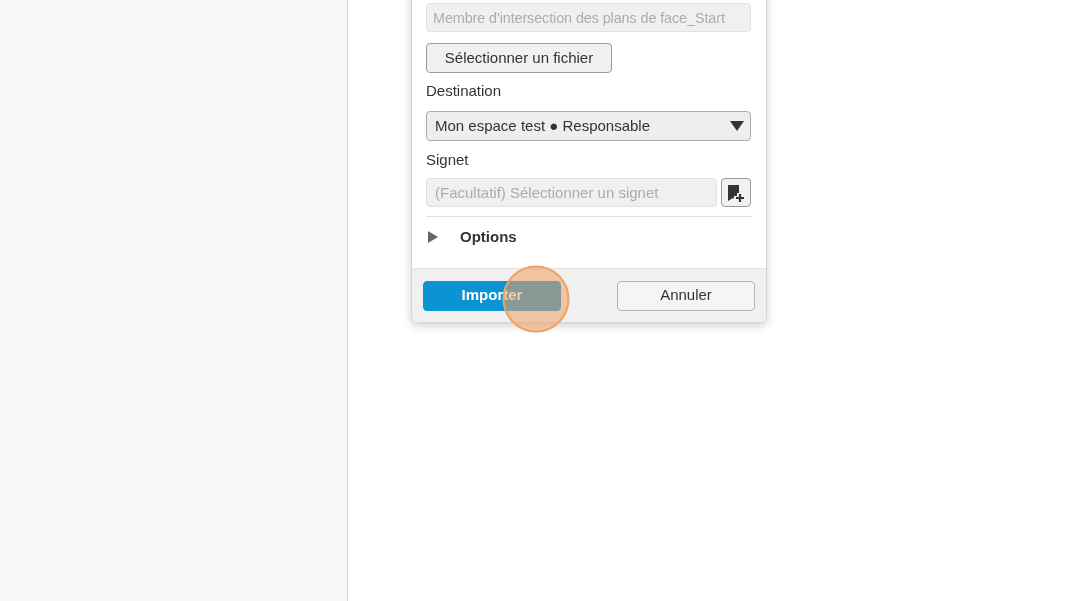 This screenshot has height=601, width=1075. I want to click on select-file-button: Sélectionner un fichier, so click(519, 58).